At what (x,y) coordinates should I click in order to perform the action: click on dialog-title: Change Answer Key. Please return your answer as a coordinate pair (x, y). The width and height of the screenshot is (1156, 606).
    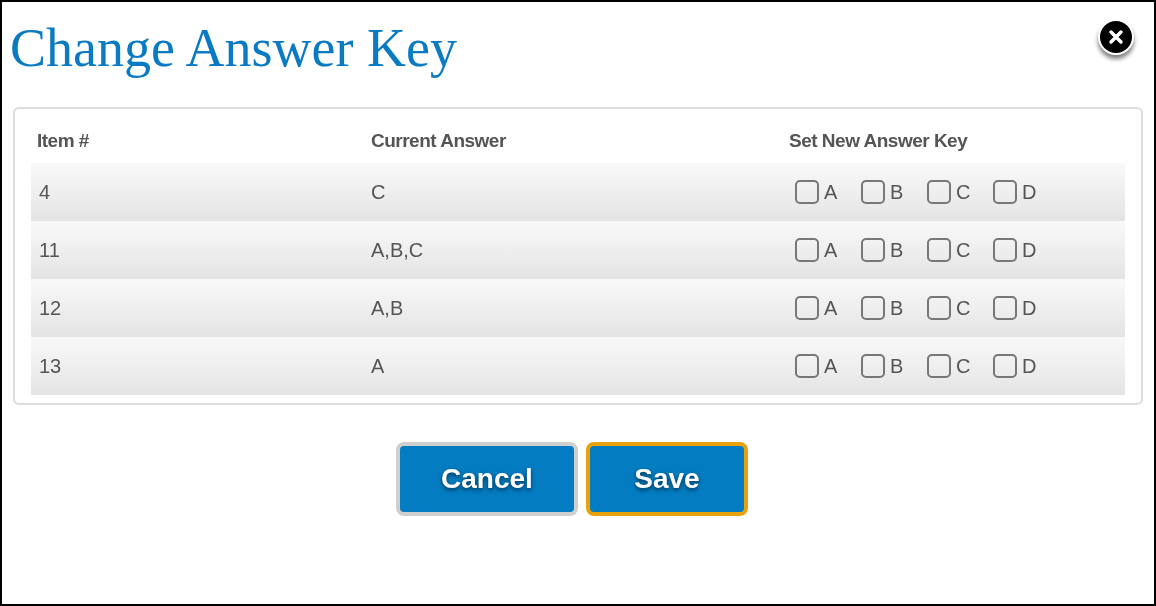
    Looking at the image, I should click on (233, 48).